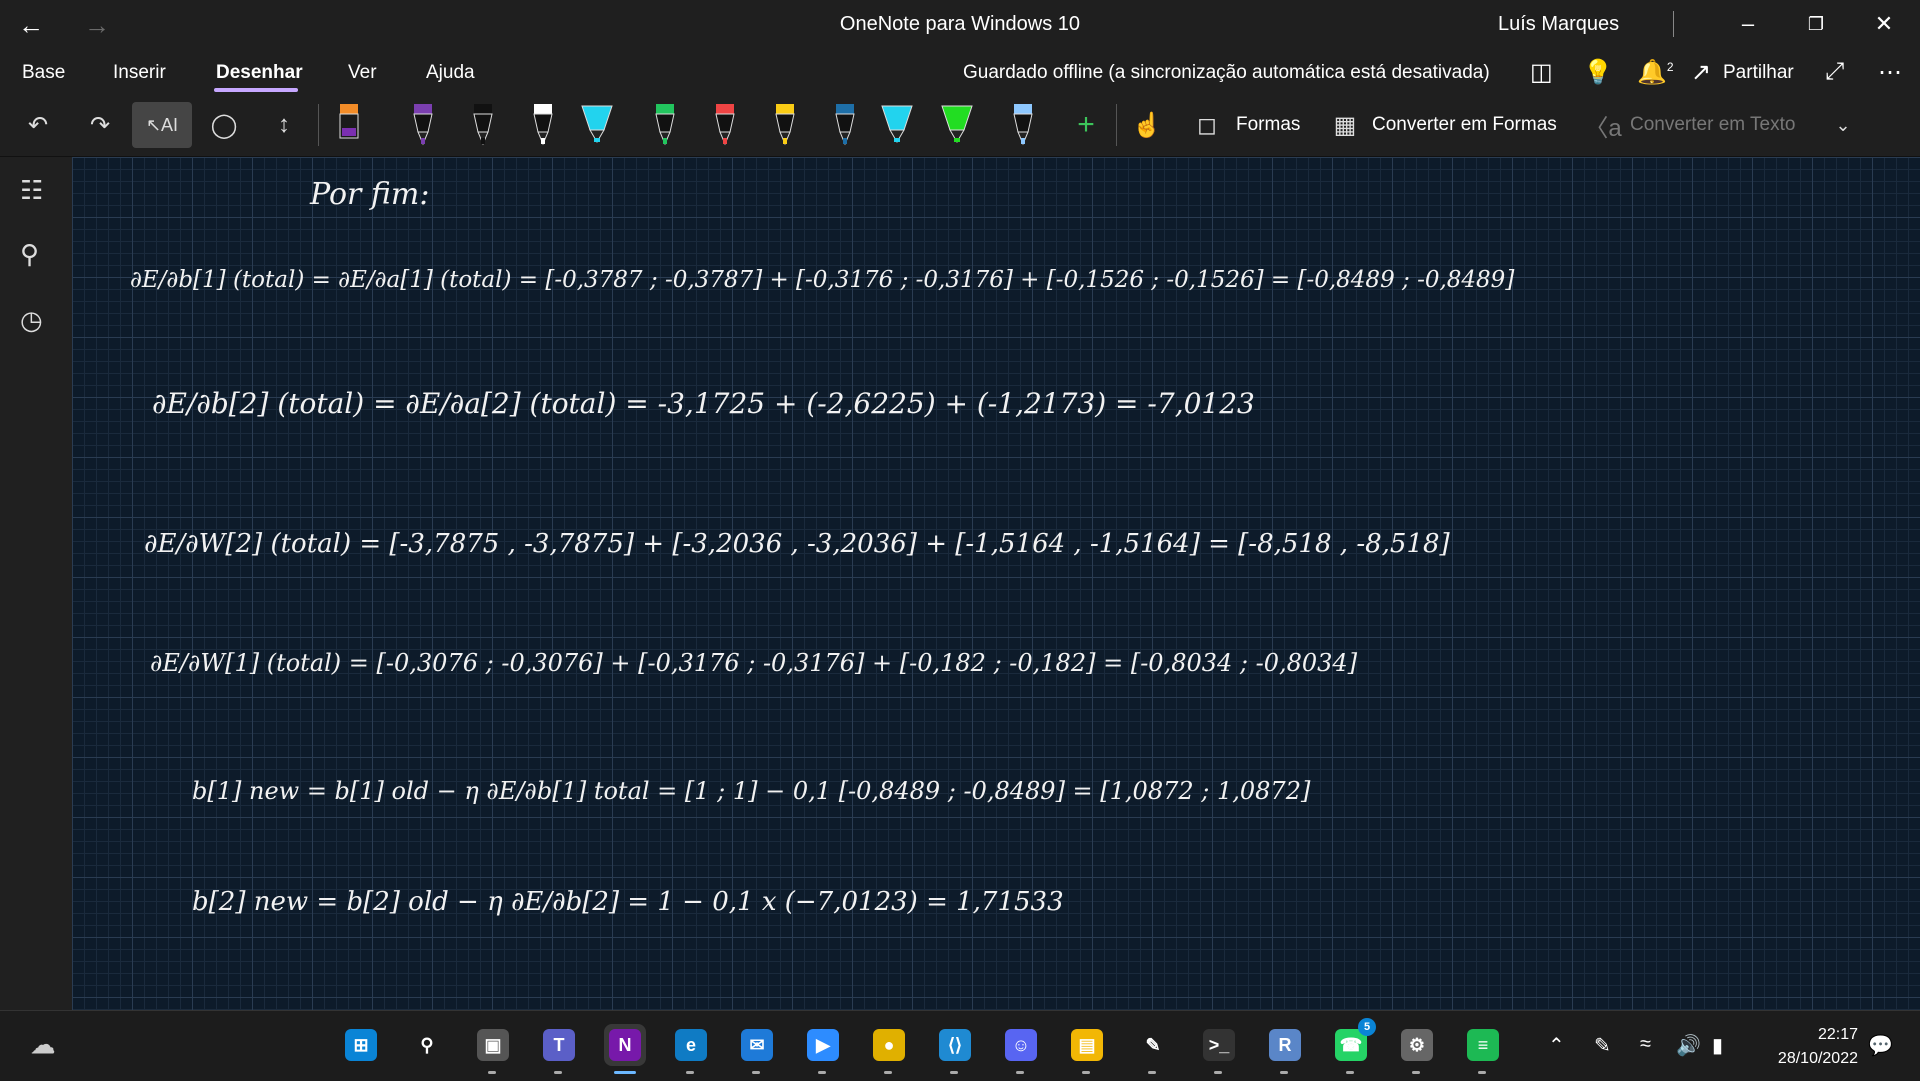 The image size is (1920, 1081). Describe the element at coordinates (597, 124) in the screenshot. I see `pen-5-icon` at that location.